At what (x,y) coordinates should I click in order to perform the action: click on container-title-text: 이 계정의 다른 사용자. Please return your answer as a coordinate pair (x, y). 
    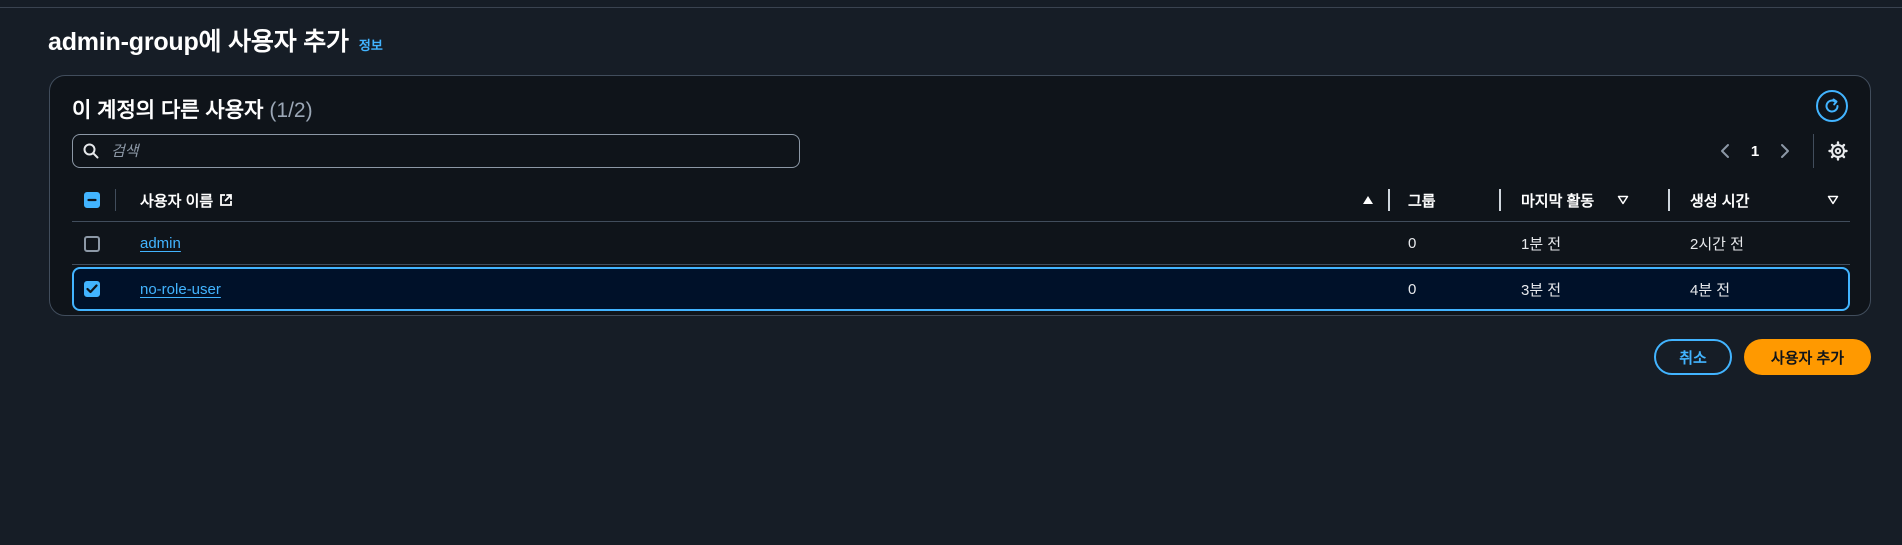
    Looking at the image, I should click on (168, 110).